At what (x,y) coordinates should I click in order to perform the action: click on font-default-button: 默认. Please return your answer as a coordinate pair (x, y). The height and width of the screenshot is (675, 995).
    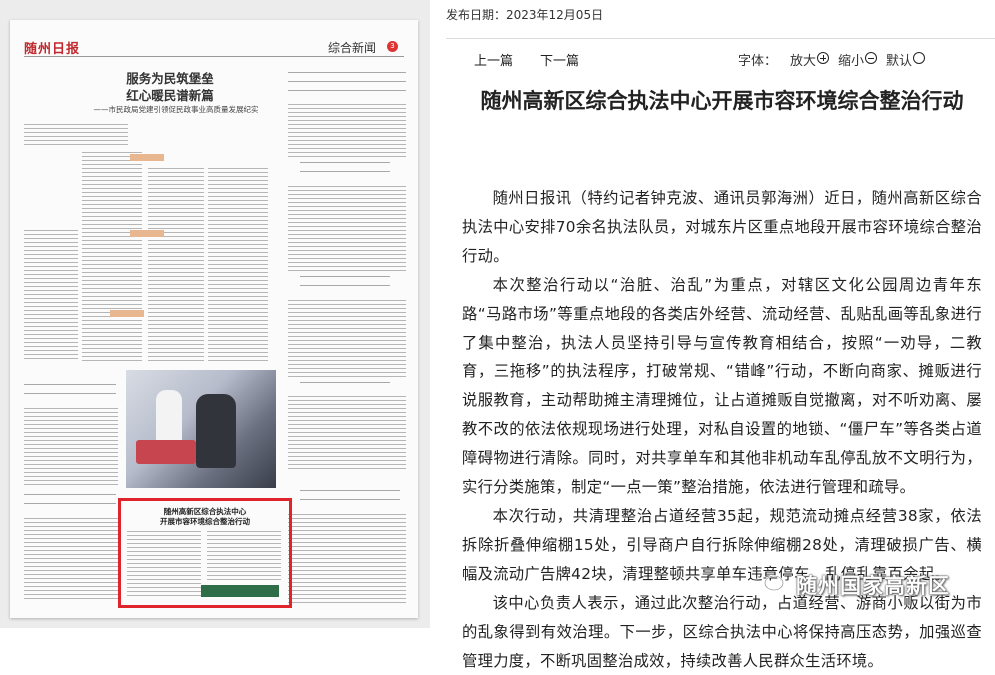
    Looking at the image, I should click on (906, 59).